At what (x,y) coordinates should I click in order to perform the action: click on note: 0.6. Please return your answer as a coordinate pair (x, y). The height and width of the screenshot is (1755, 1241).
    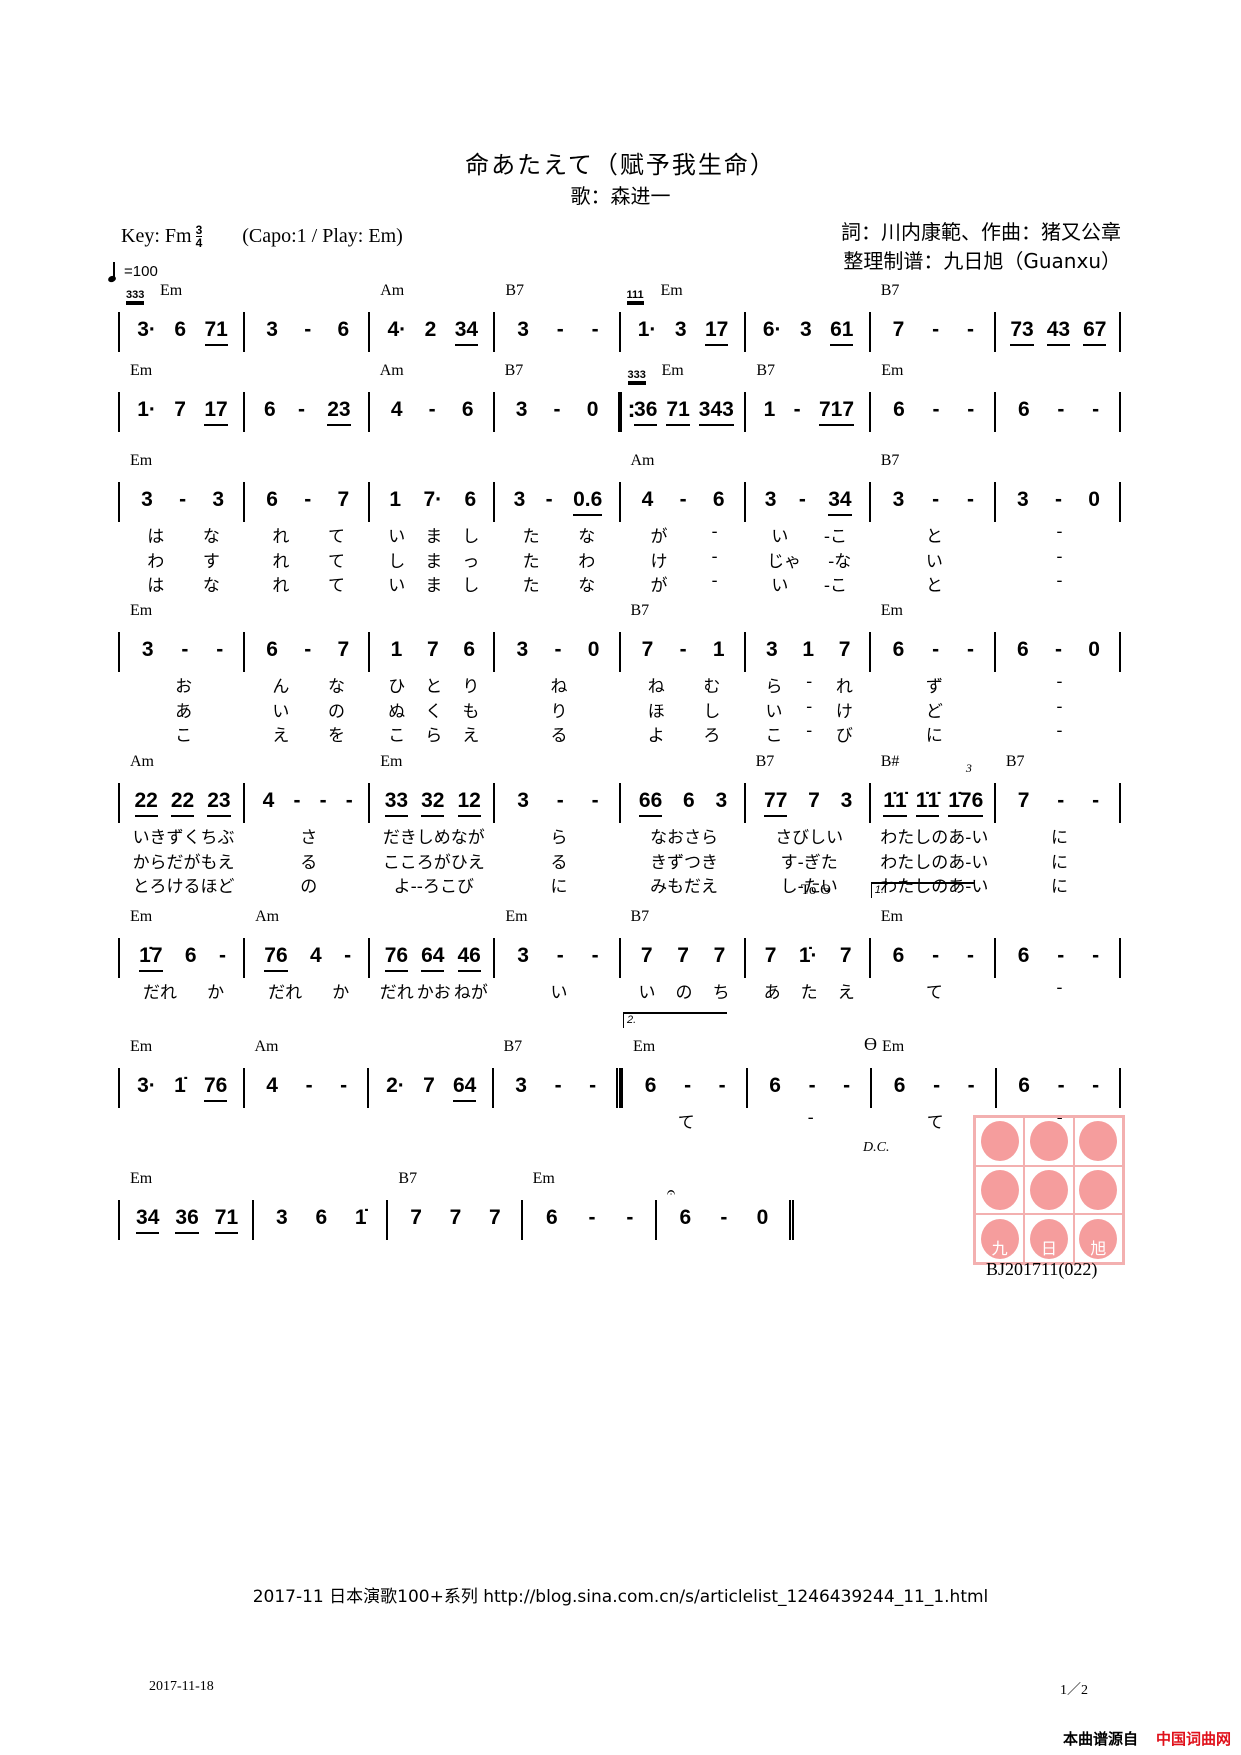
    Looking at the image, I should click on (588, 502).